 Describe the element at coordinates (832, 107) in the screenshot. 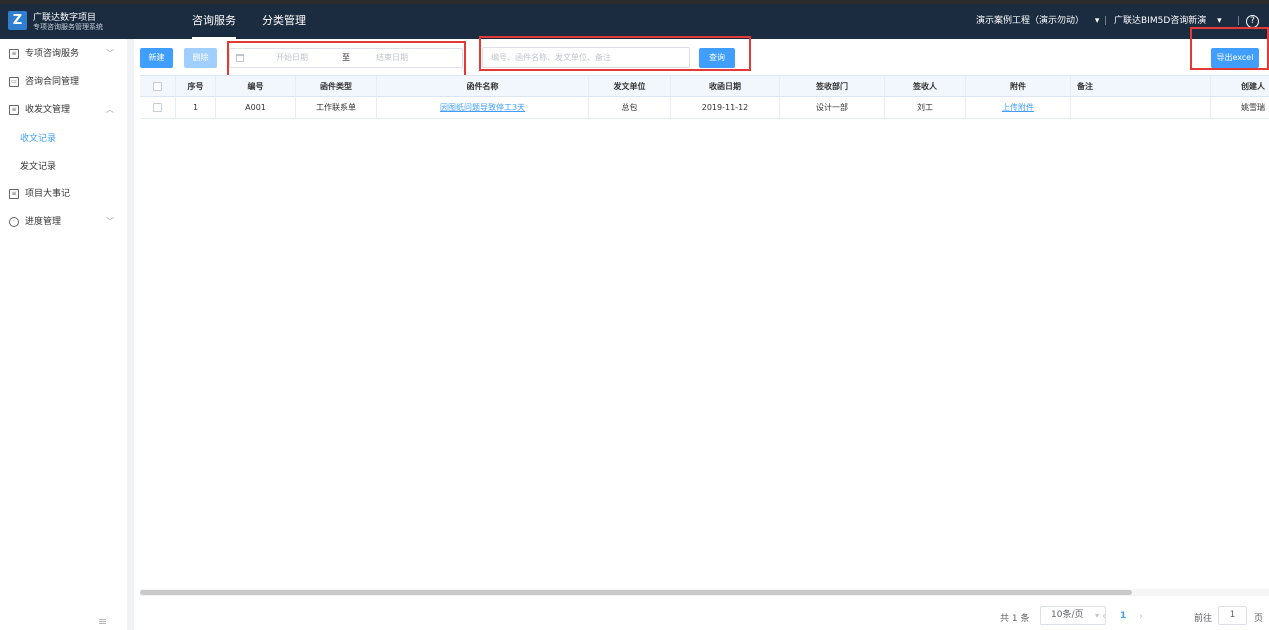

I see `cell-dept: 设计一部` at that location.